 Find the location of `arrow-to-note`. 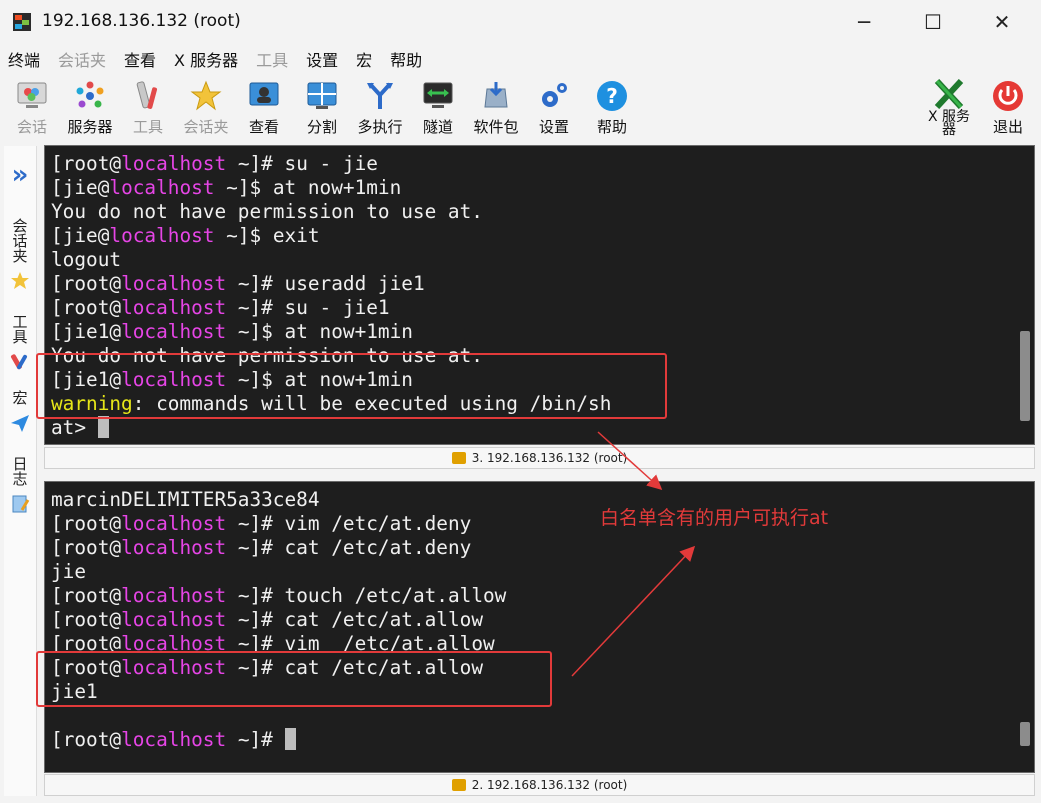

arrow-to-note is located at coordinates (630, 461).